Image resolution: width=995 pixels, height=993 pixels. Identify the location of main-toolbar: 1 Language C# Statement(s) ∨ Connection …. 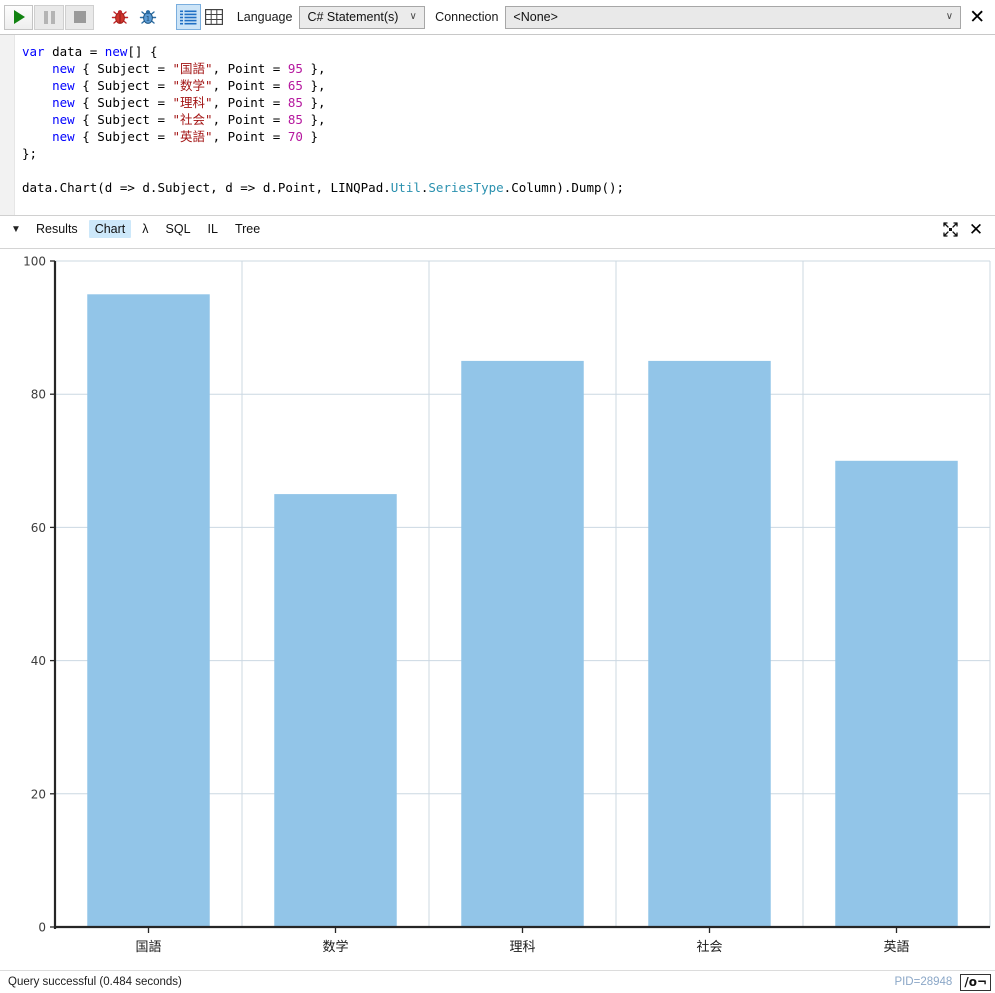
(497, 17).